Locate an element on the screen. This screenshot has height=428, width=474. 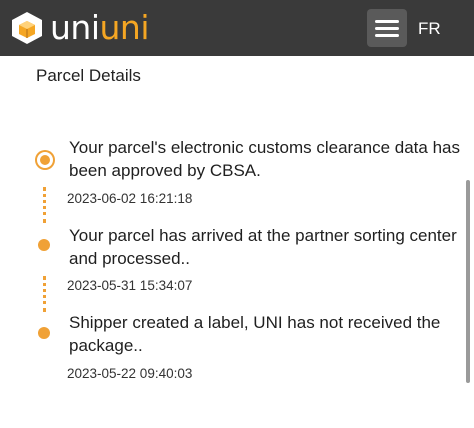
brand-logo: uniuni is located at coordinates (79, 28).